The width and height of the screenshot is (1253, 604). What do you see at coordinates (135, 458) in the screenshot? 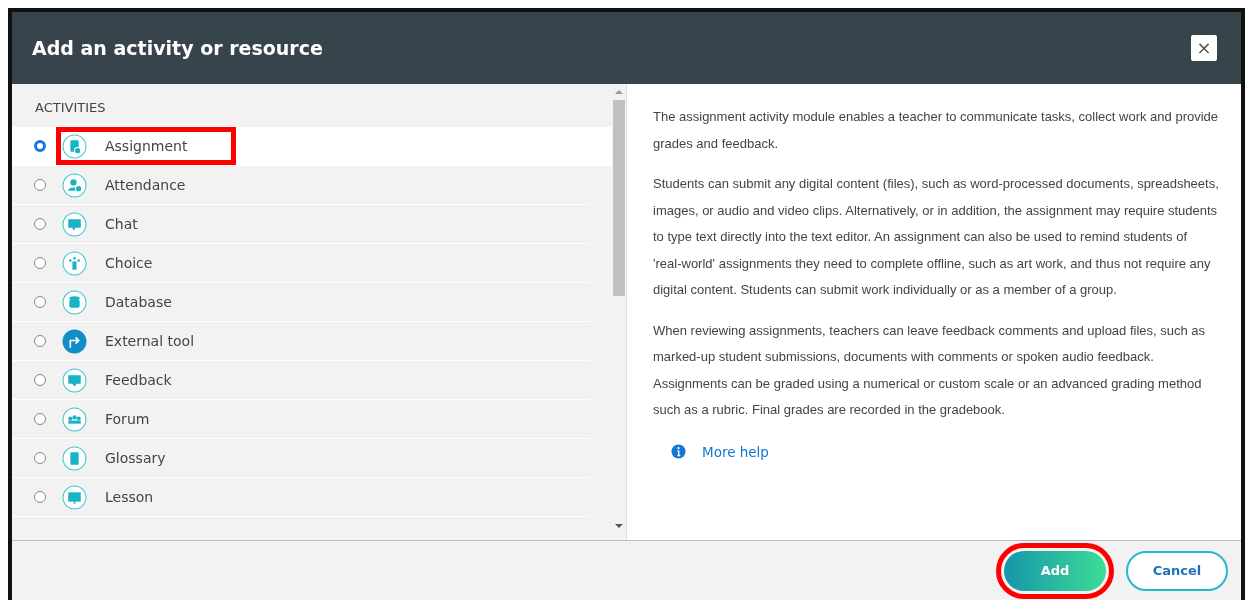
I see `activity-label: Glossary` at bounding box center [135, 458].